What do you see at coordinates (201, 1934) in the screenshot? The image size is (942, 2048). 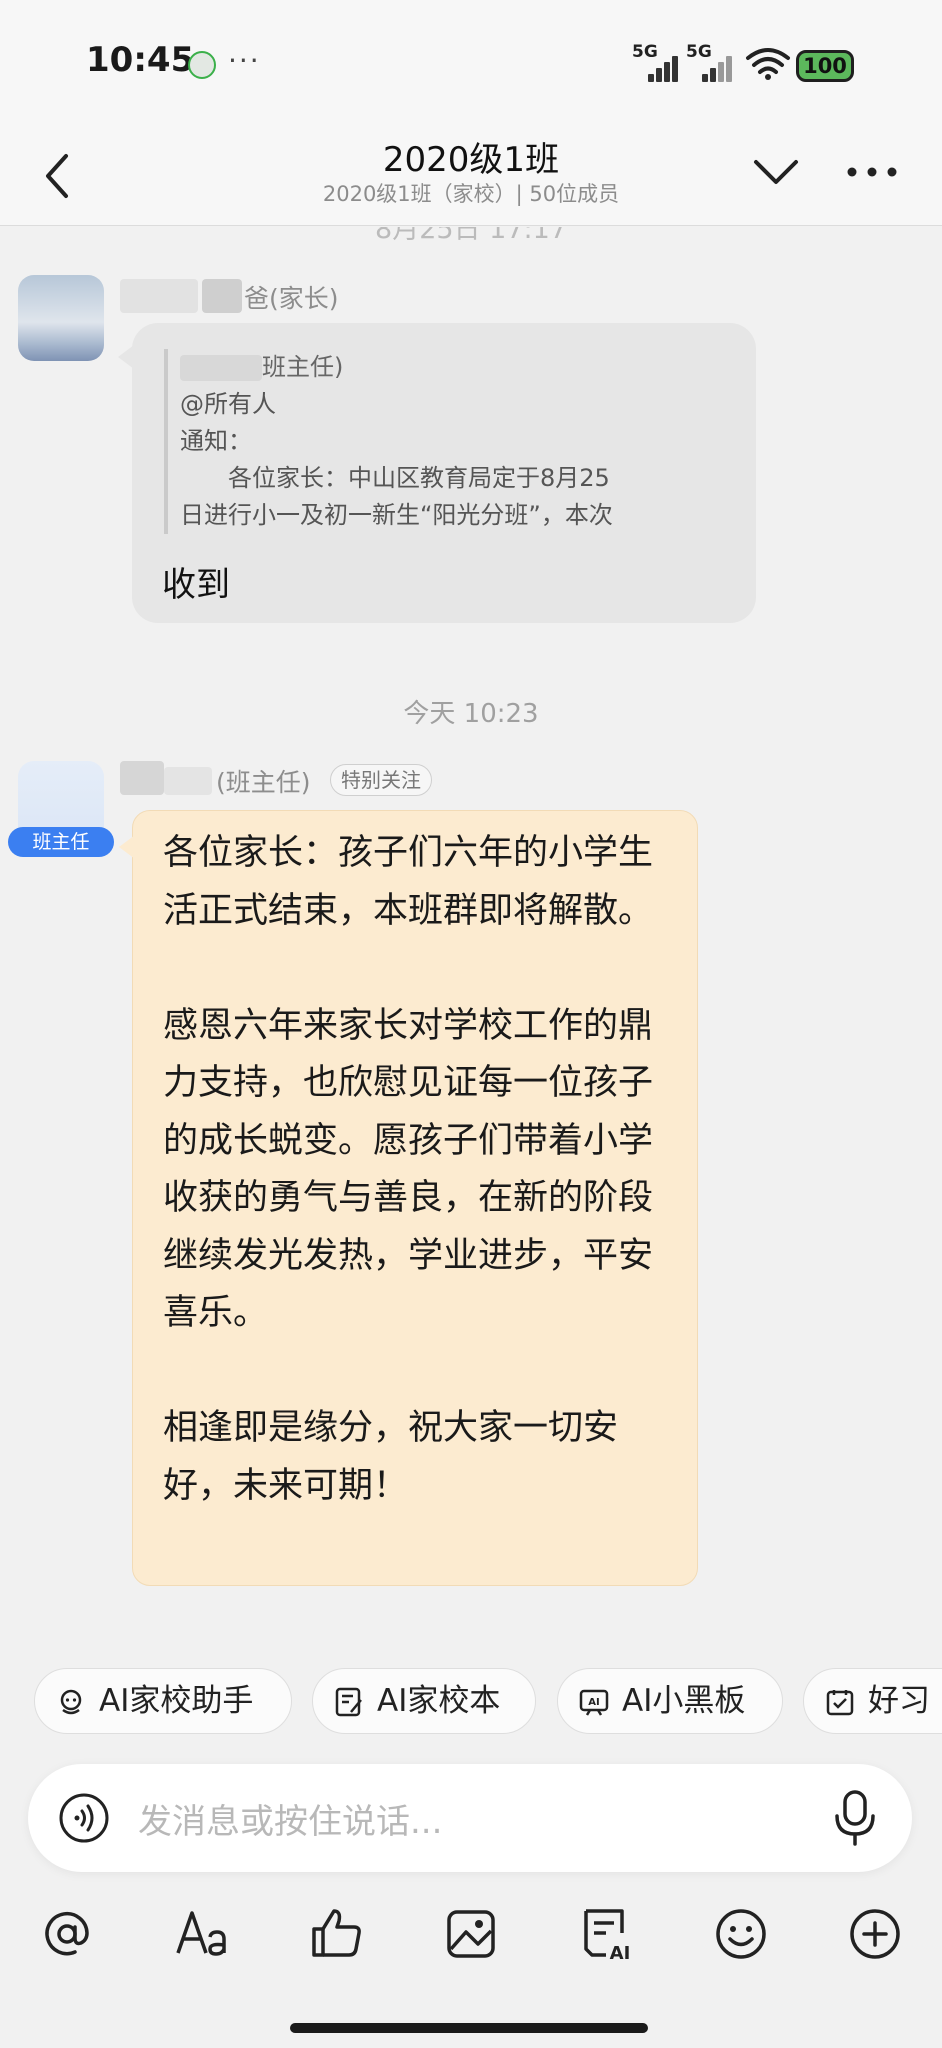 I see `font-icon` at bounding box center [201, 1934].